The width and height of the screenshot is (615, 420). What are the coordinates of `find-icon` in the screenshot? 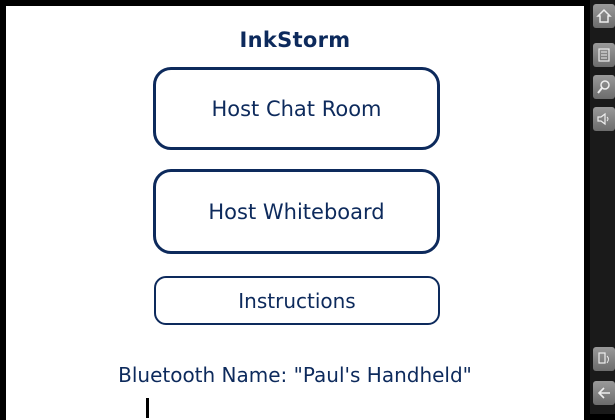 It's located at (604, 87).